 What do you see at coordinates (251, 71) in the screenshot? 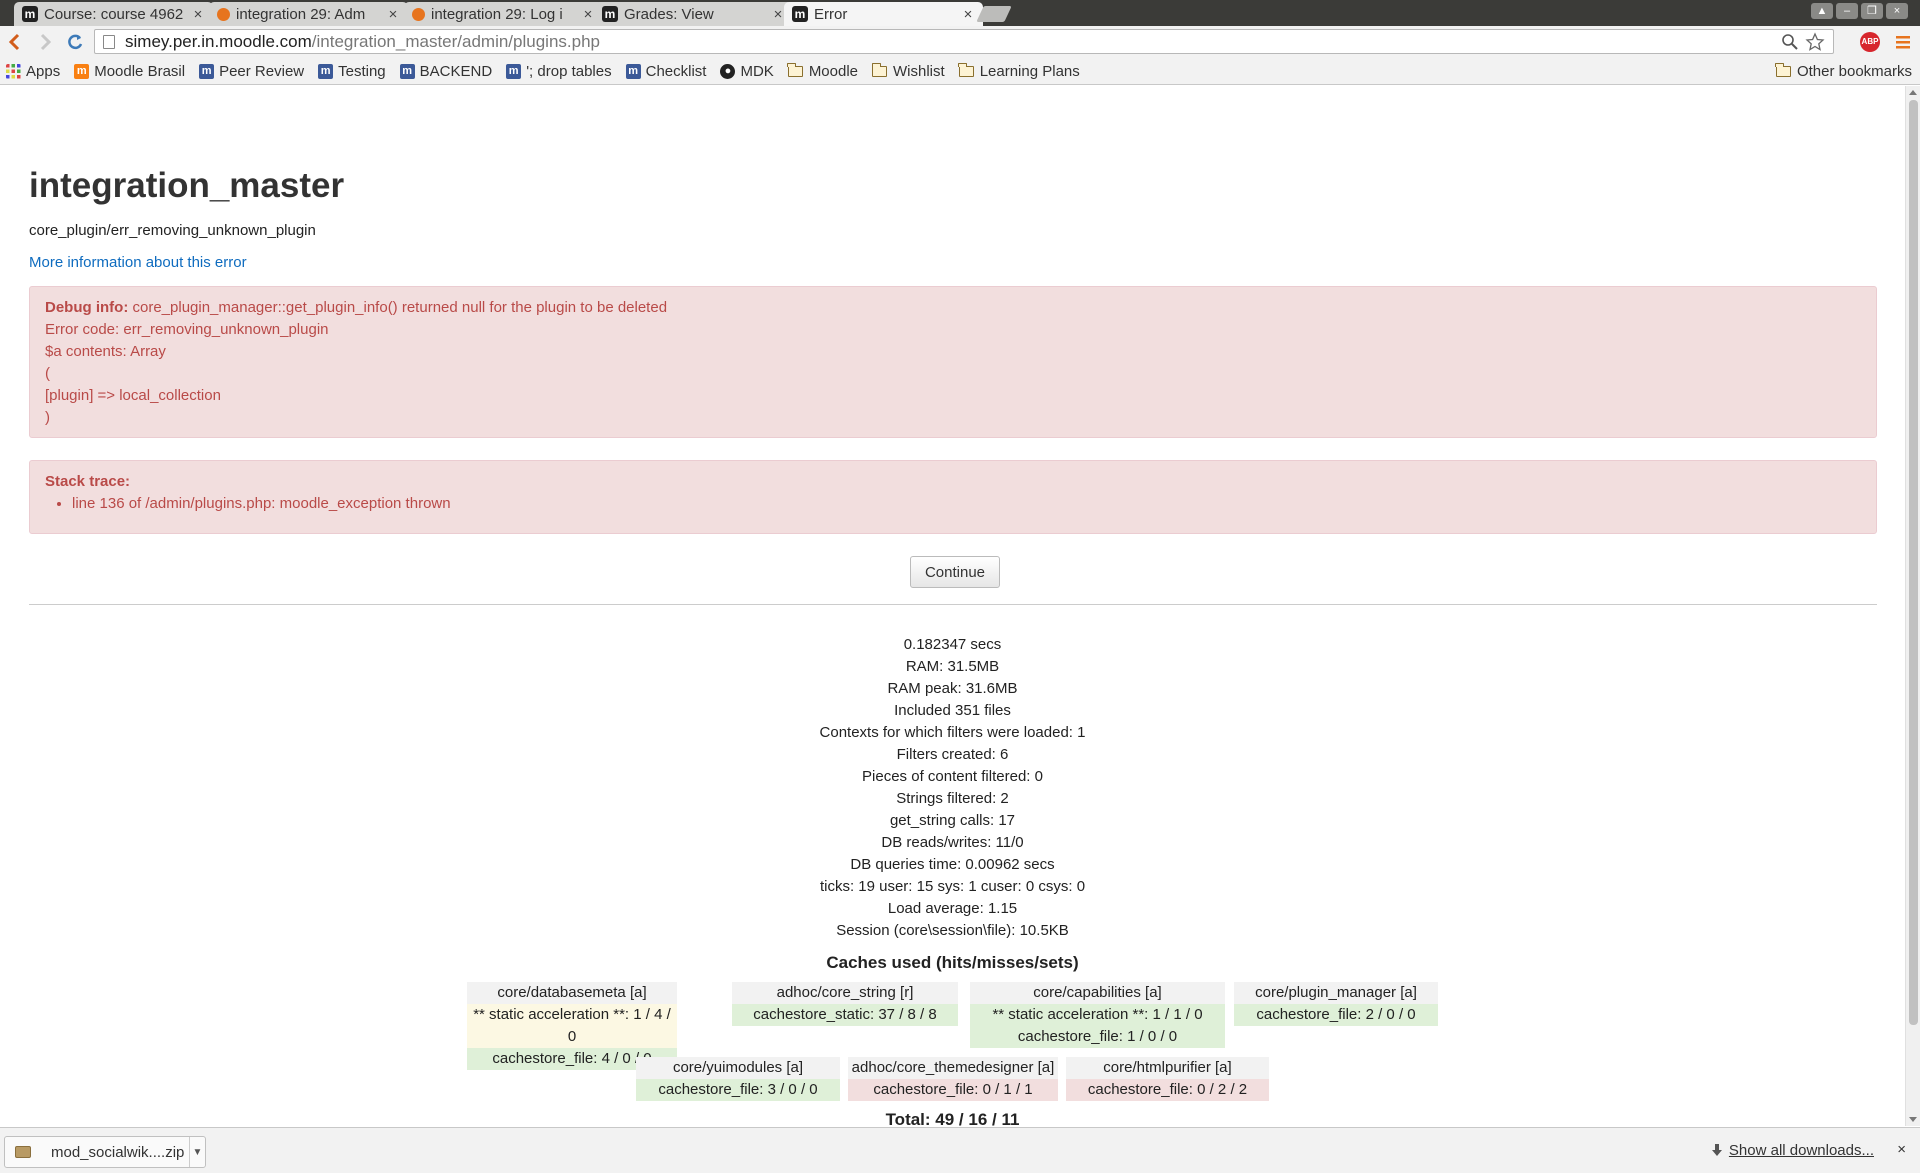
I see `bookmark-peer-review: m Peer Review` at bounding box center [251, 71].